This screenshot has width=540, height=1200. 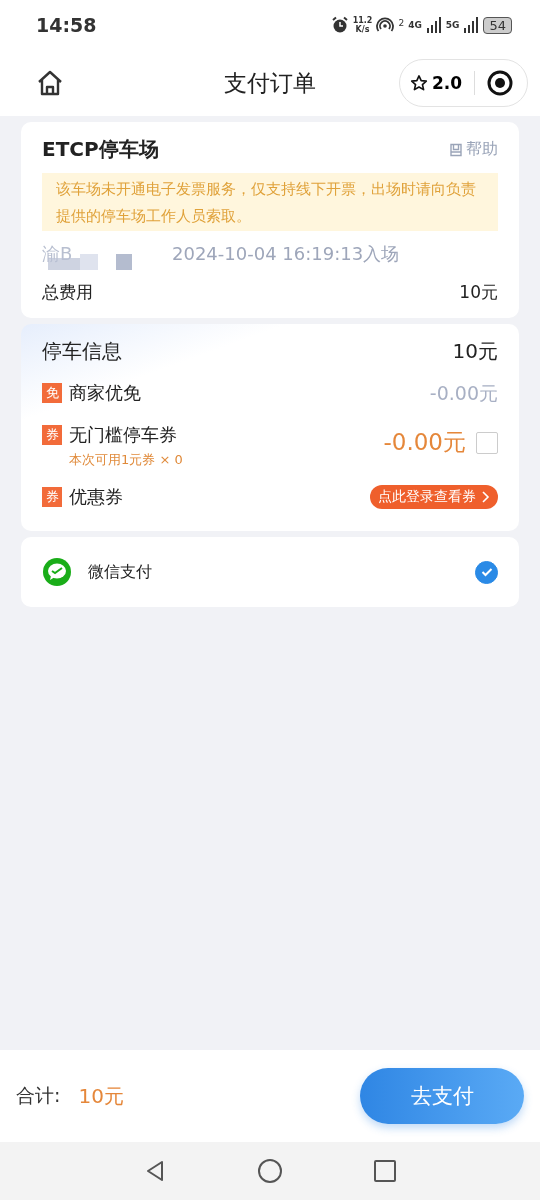 I want to click on recents-icon, so click(x=385, y=1171).